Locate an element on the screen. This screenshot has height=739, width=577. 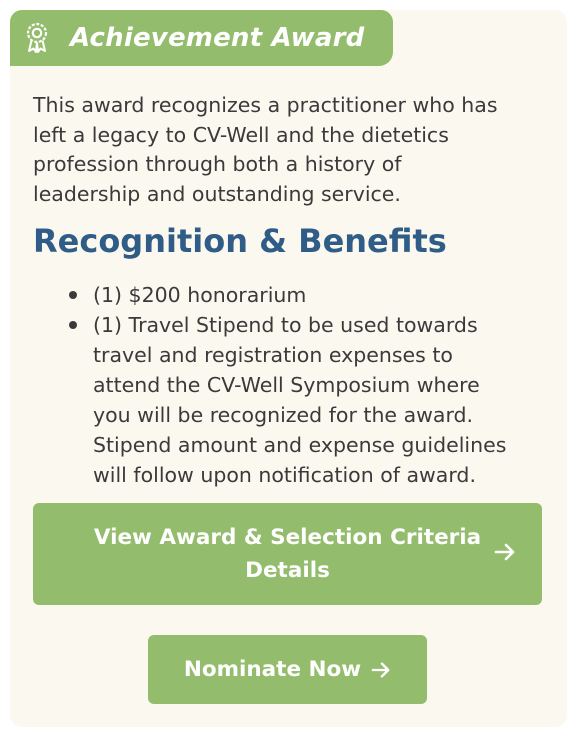
list-item: (1) $200 honorarium is located at coordinates (306, 295).